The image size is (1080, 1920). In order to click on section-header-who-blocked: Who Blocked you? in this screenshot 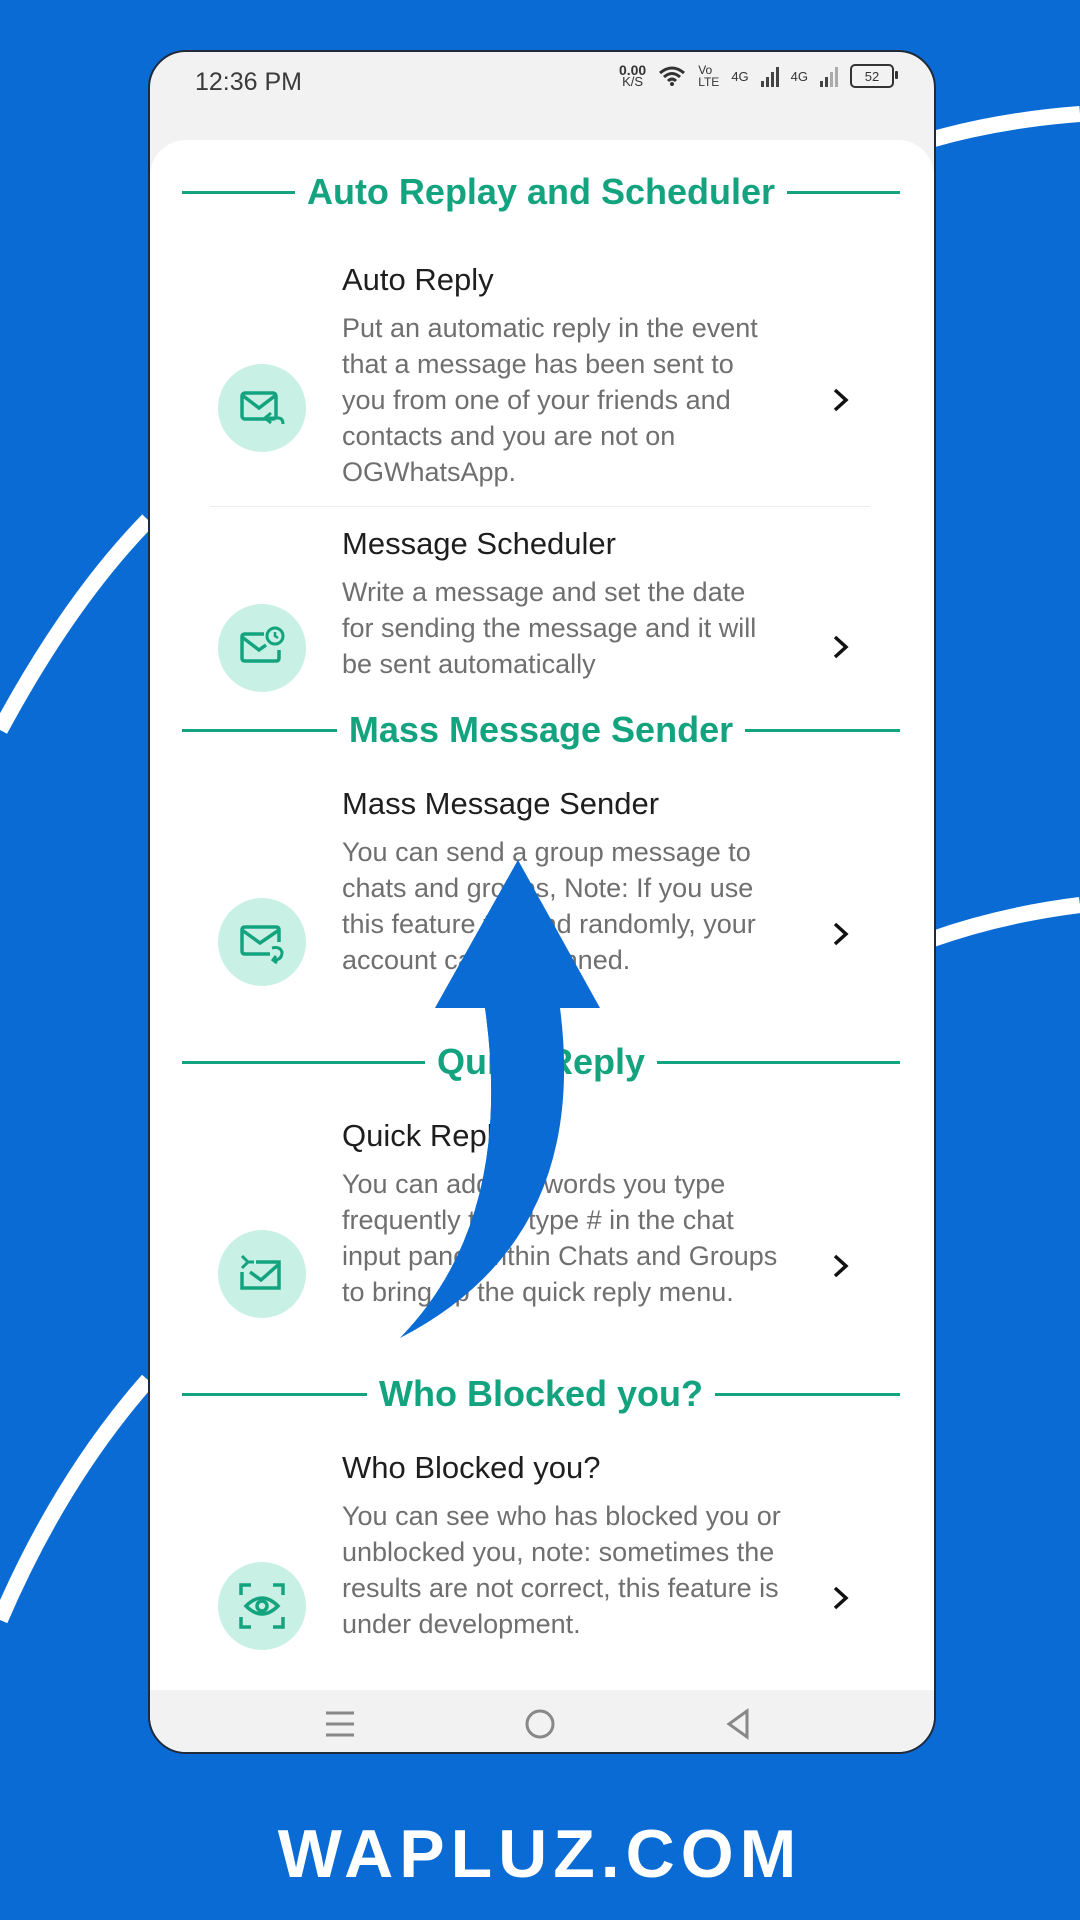, I will do `click(541, 1394)`.